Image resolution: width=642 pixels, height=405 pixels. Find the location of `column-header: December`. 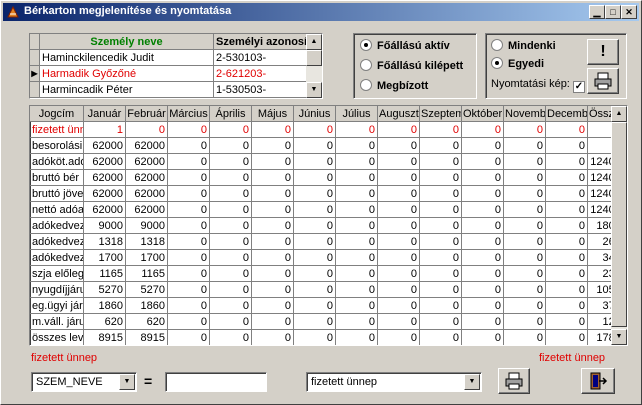

column-header: December is located at coordinates (567, 114).